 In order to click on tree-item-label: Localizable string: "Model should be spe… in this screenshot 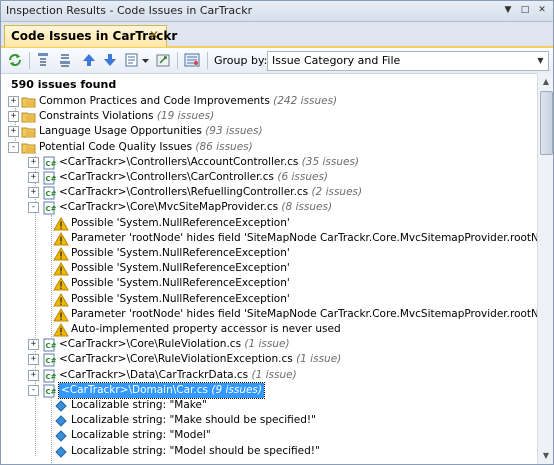, I will do `click(195, 451)`.